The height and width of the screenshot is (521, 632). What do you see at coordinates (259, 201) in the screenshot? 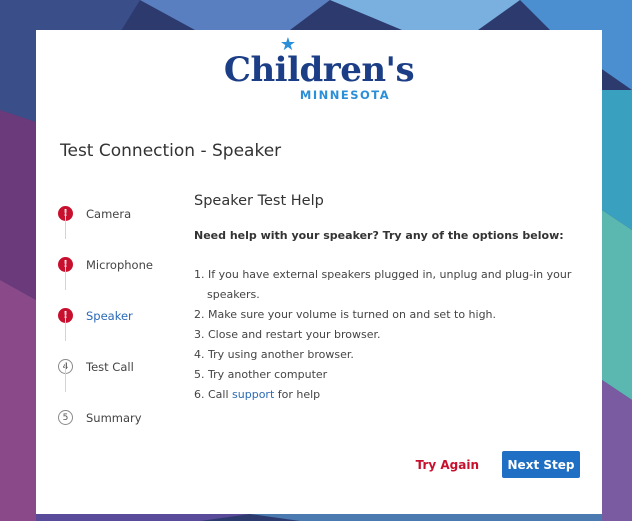
I see `help-title: Speaker Test Help` at bounding box center [259, 201].